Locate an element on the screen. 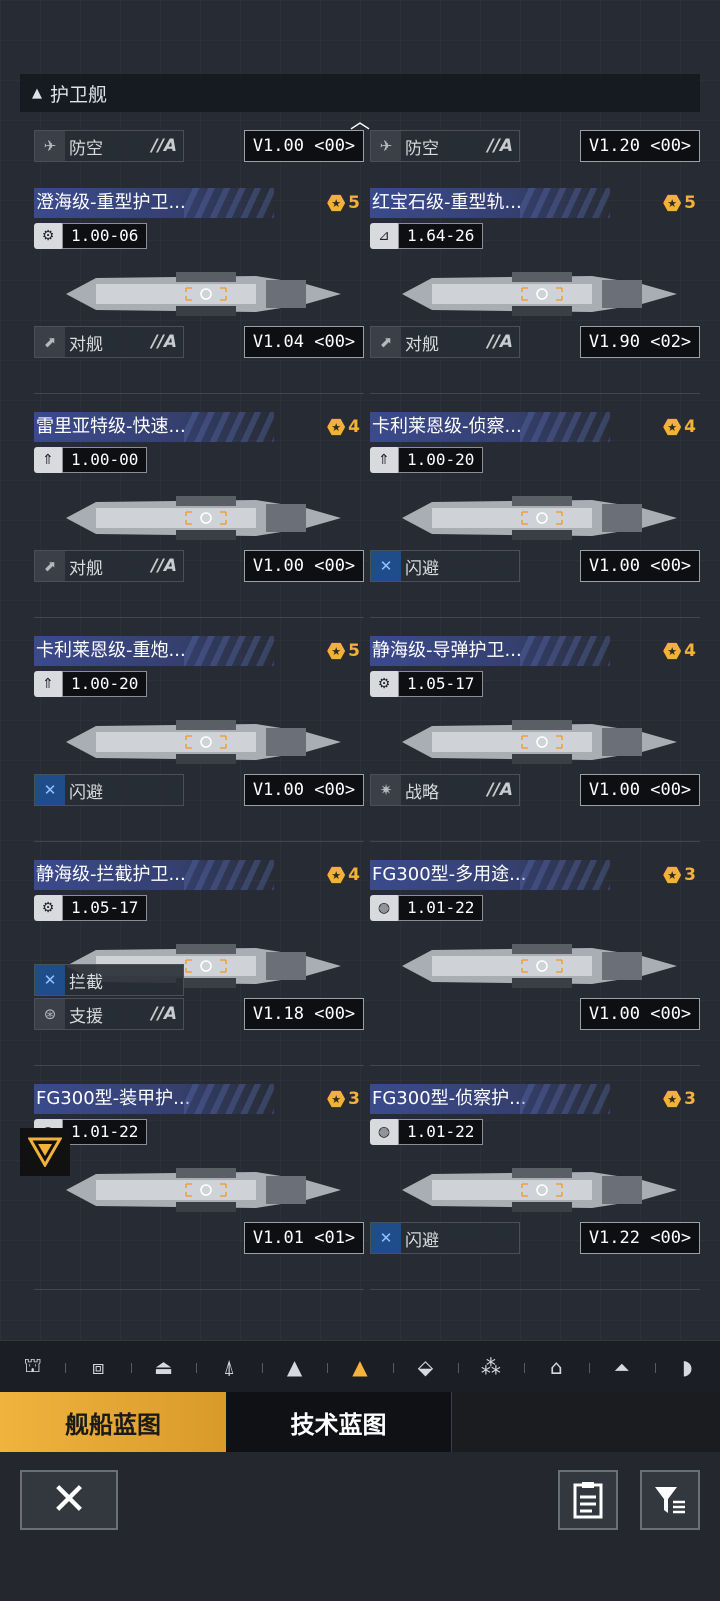 The image size is (720, 1601). section-header-frigate: ▲ 护卫舰 is located at coordinates (360, 93).